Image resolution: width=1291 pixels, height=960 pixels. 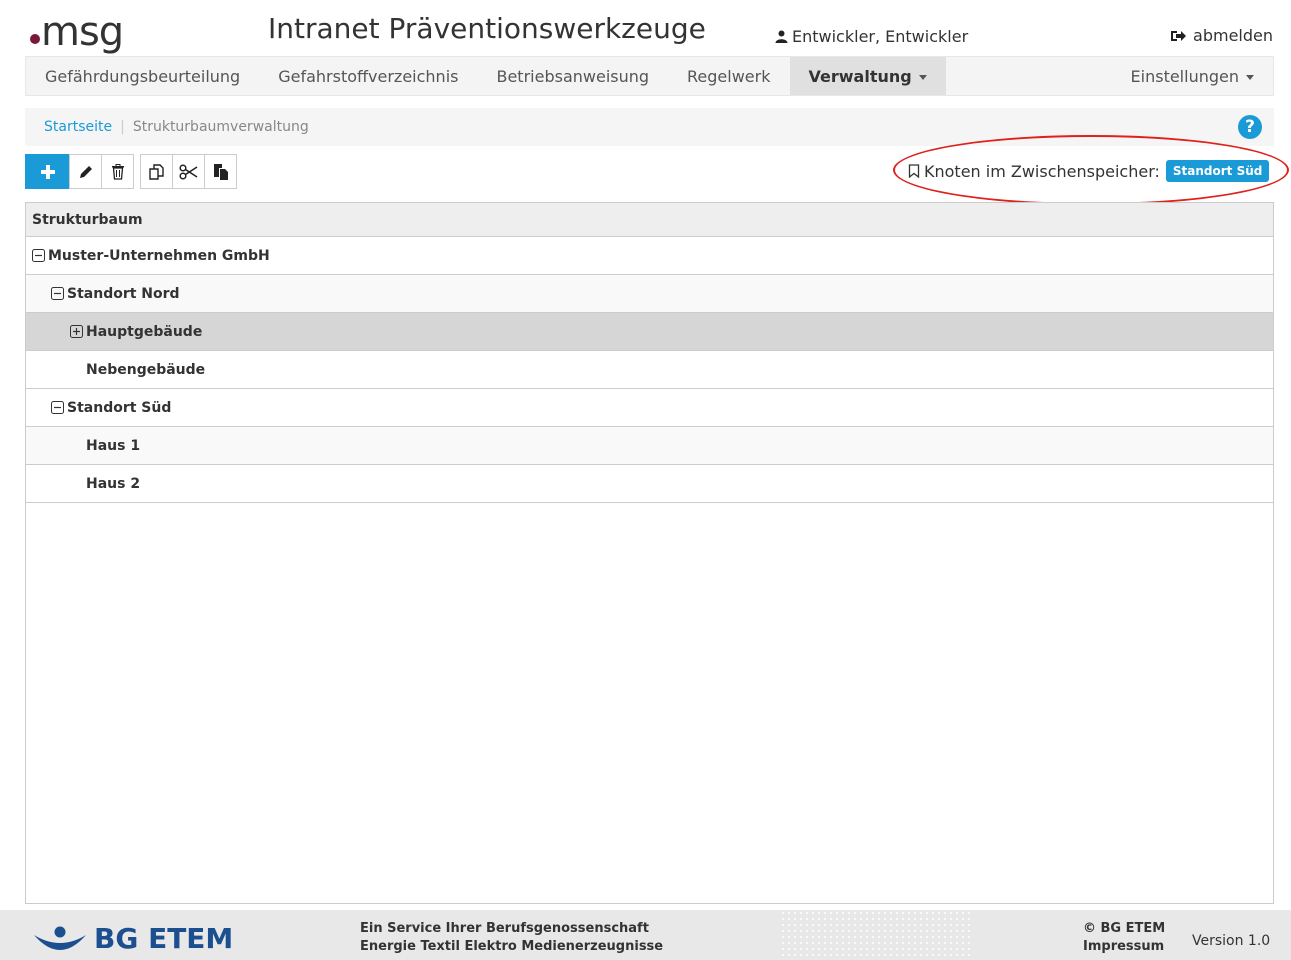 I want to click on footer-version: Version 1.0, so click(x=1231, y=941).